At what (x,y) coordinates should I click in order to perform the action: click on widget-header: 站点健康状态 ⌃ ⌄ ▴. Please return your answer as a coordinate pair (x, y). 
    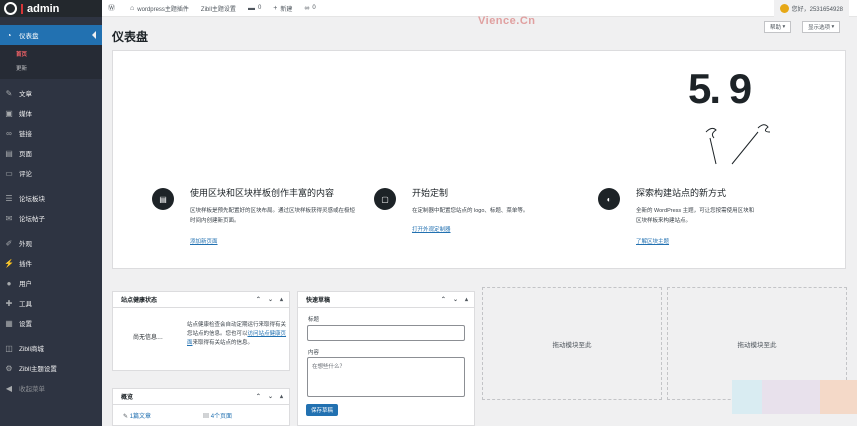
    Looking at the image, I should click on (201, 300).